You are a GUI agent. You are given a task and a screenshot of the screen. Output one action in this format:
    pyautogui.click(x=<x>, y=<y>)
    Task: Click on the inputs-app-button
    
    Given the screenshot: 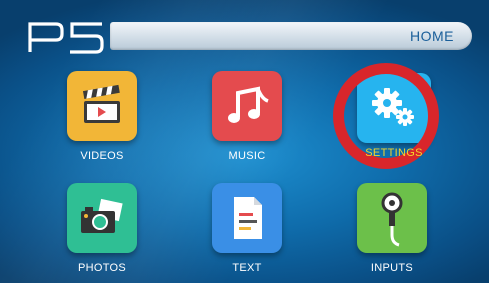 What is the action you would take?
    pyautogui.click(x=392, y=218)
    